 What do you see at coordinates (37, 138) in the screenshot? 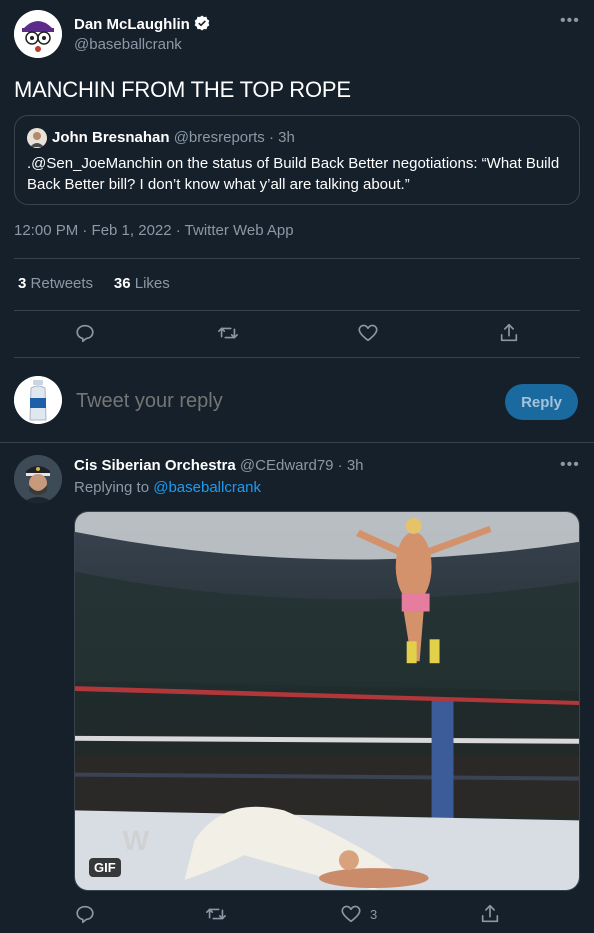
I see `quoted-author-avatar` at bounding box center [37, 138].